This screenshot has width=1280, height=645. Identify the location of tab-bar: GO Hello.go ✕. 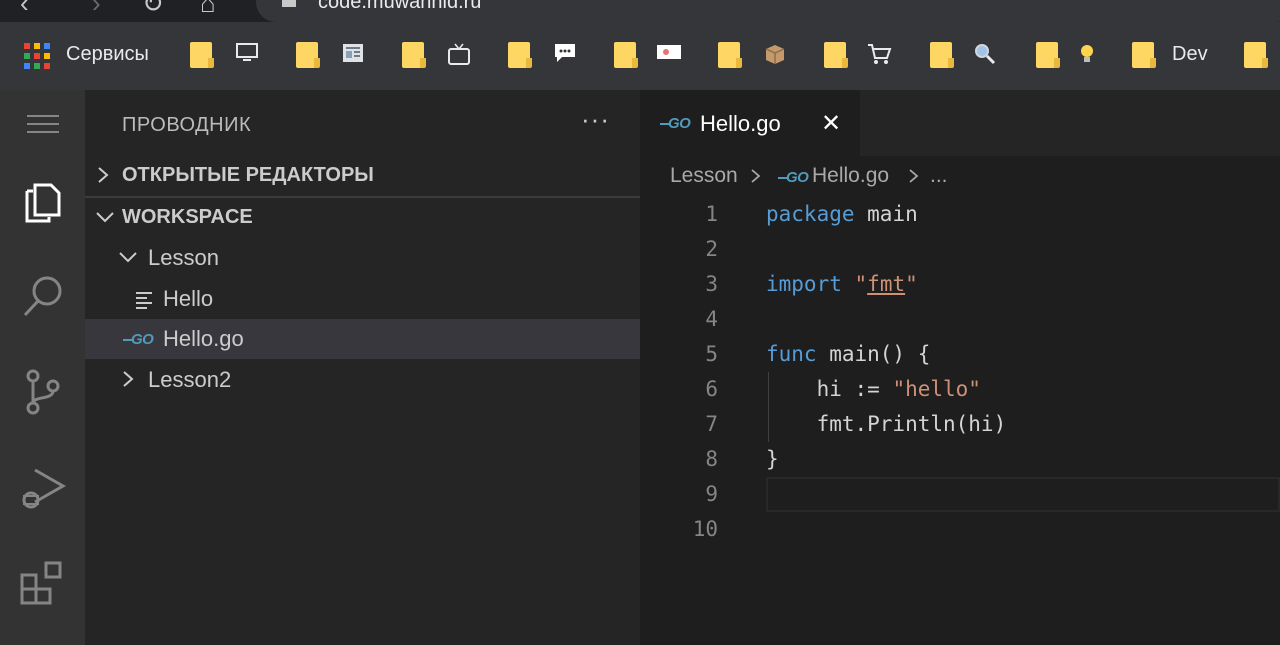
(960, 123).